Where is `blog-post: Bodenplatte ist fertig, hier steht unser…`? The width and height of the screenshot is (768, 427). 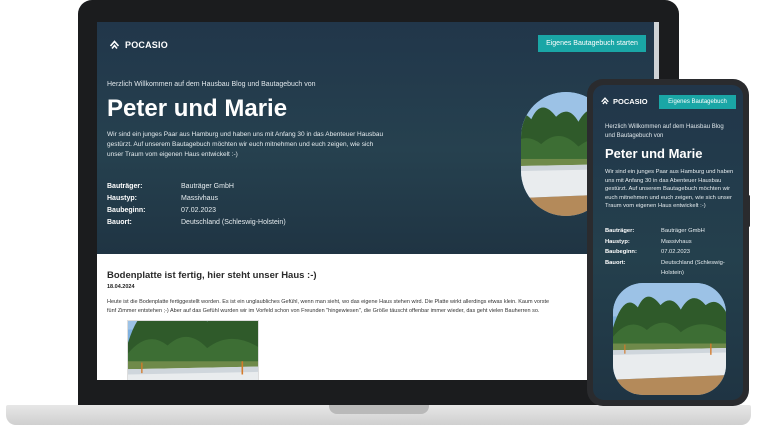 blog-post: Bodenplatte ist fertig, hier steht unser… is located at coordinates (381, 293).